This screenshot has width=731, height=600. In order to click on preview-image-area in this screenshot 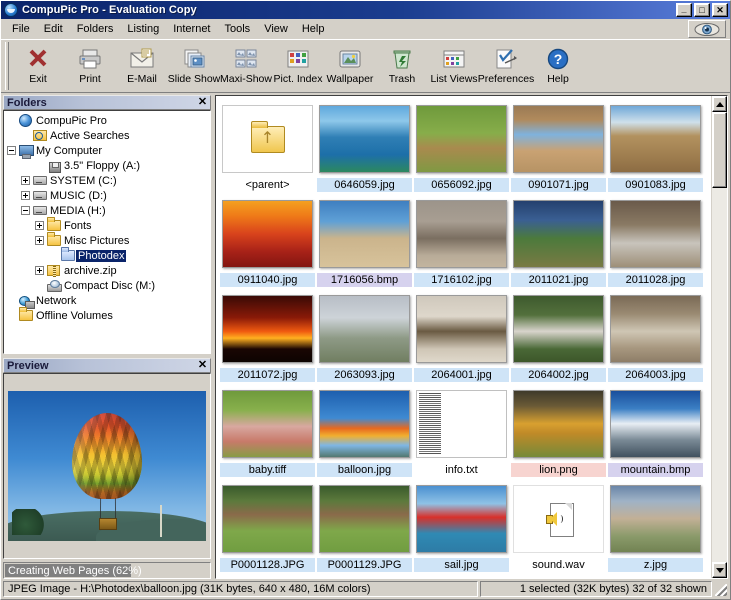, I will do `click(107, 466)`.